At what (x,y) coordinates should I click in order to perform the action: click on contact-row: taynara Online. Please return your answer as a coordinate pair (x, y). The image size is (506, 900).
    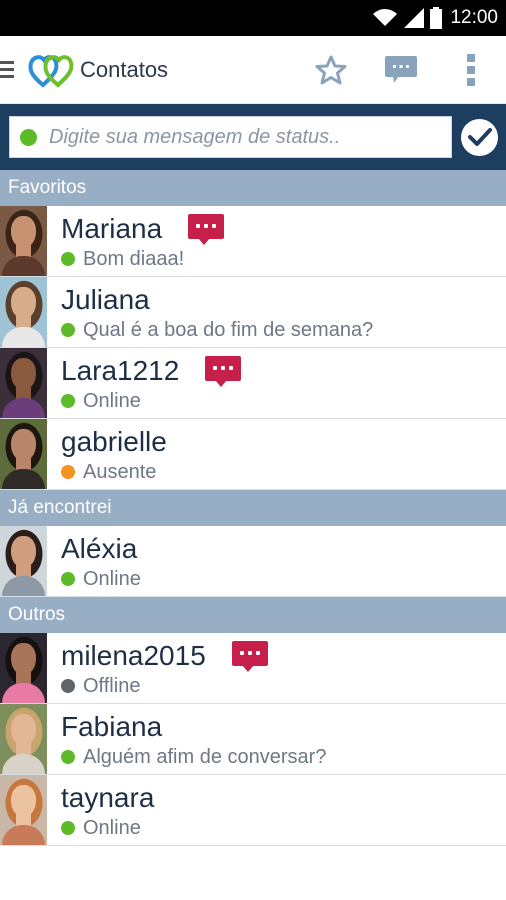
    Looking at the image, I should click on (253, 810).